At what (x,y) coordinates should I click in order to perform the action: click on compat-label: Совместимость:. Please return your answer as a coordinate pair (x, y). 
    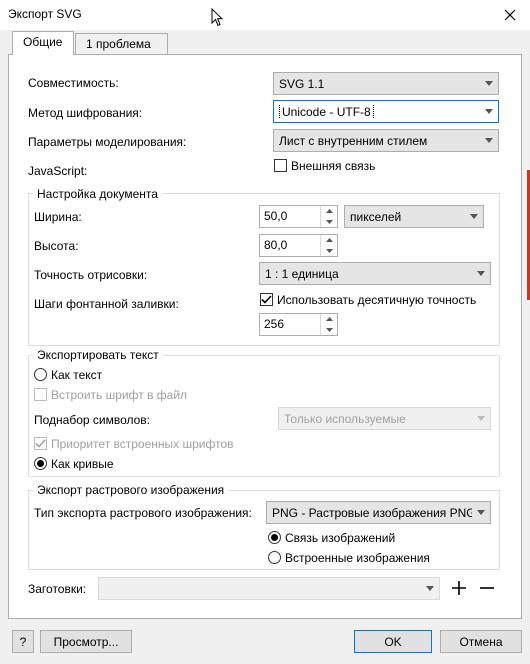
    Looking at the image, I should click on (73, 83).